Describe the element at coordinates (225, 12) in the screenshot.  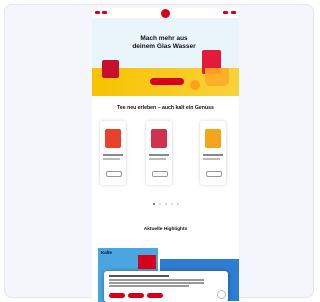
I see `user-icon` at that location.